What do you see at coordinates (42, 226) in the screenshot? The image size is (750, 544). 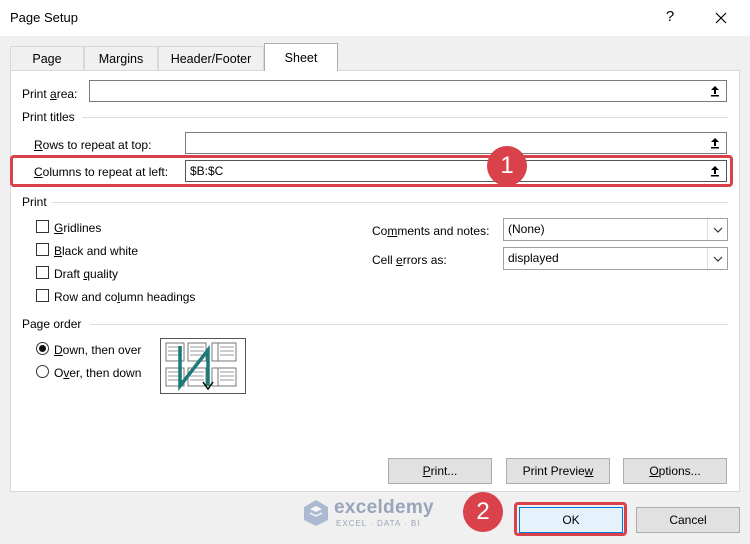 I see `gridlines-checkbox` at bounding box center [42, 226].